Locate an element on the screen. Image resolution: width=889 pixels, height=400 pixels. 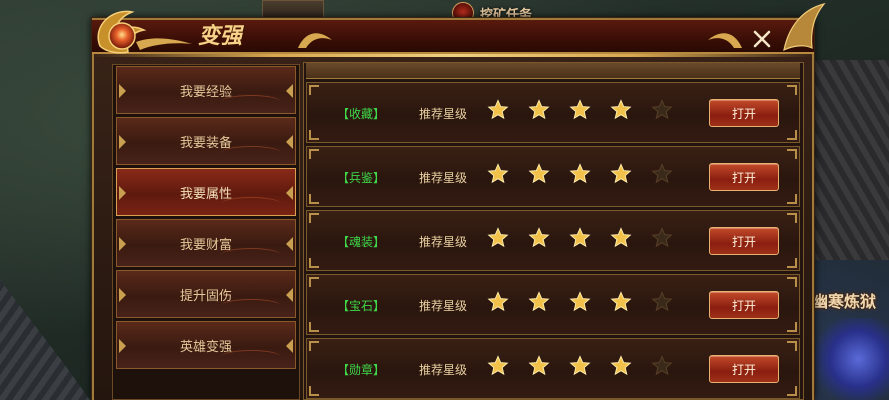
dragon-emblem-icon is located at coordinates (144, 32).